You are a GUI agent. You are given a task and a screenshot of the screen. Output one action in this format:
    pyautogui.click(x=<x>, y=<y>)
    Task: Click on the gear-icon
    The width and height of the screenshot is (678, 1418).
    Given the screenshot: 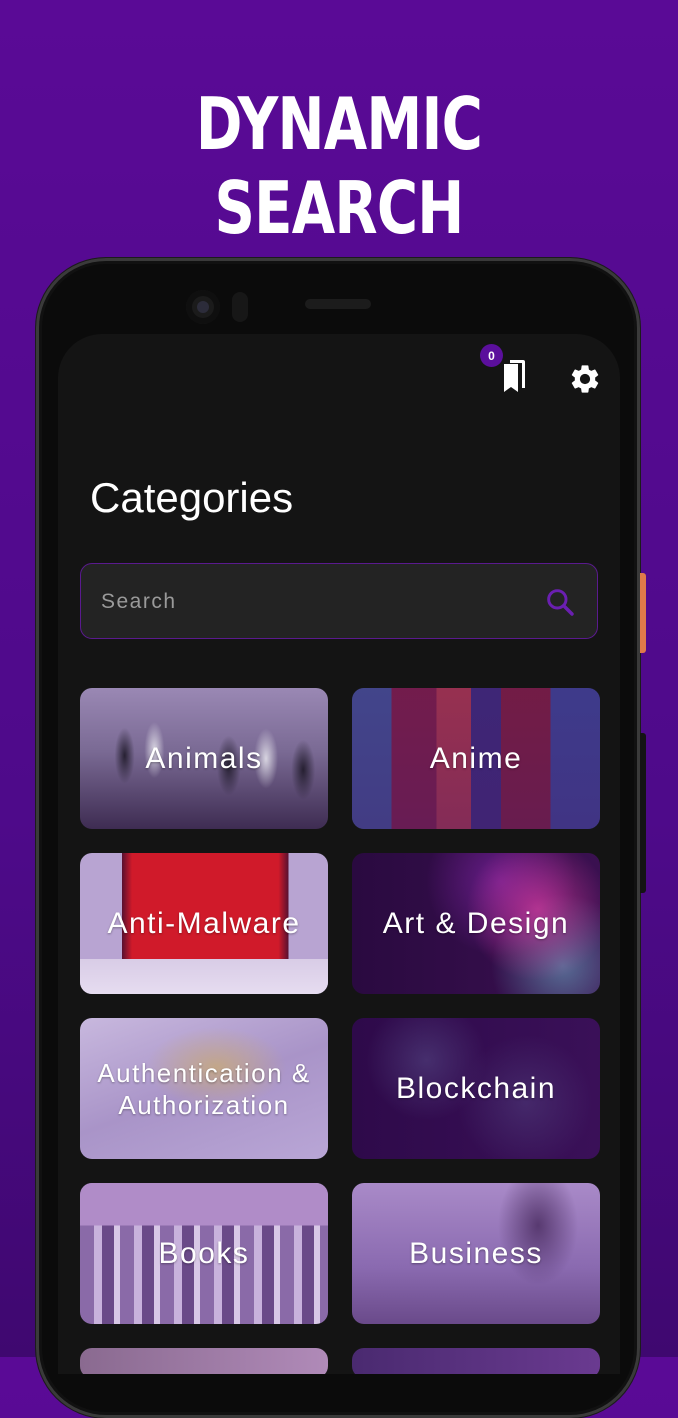 What is the action you would take?
    pyautogui.click(x=585, y=379)
    